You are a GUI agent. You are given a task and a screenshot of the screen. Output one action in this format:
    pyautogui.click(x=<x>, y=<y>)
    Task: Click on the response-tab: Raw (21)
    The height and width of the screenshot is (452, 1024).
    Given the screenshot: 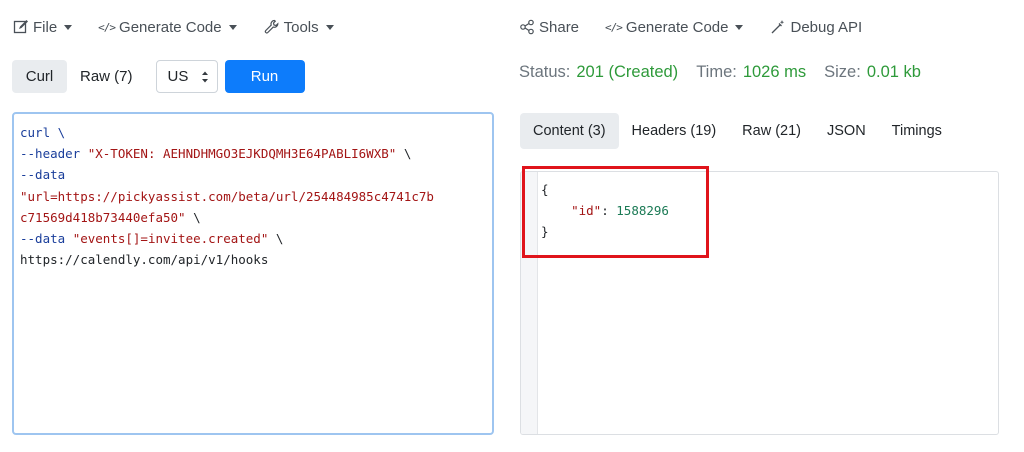 What is the action you would take?
    pyautogui.click(x=771, y=131)
    